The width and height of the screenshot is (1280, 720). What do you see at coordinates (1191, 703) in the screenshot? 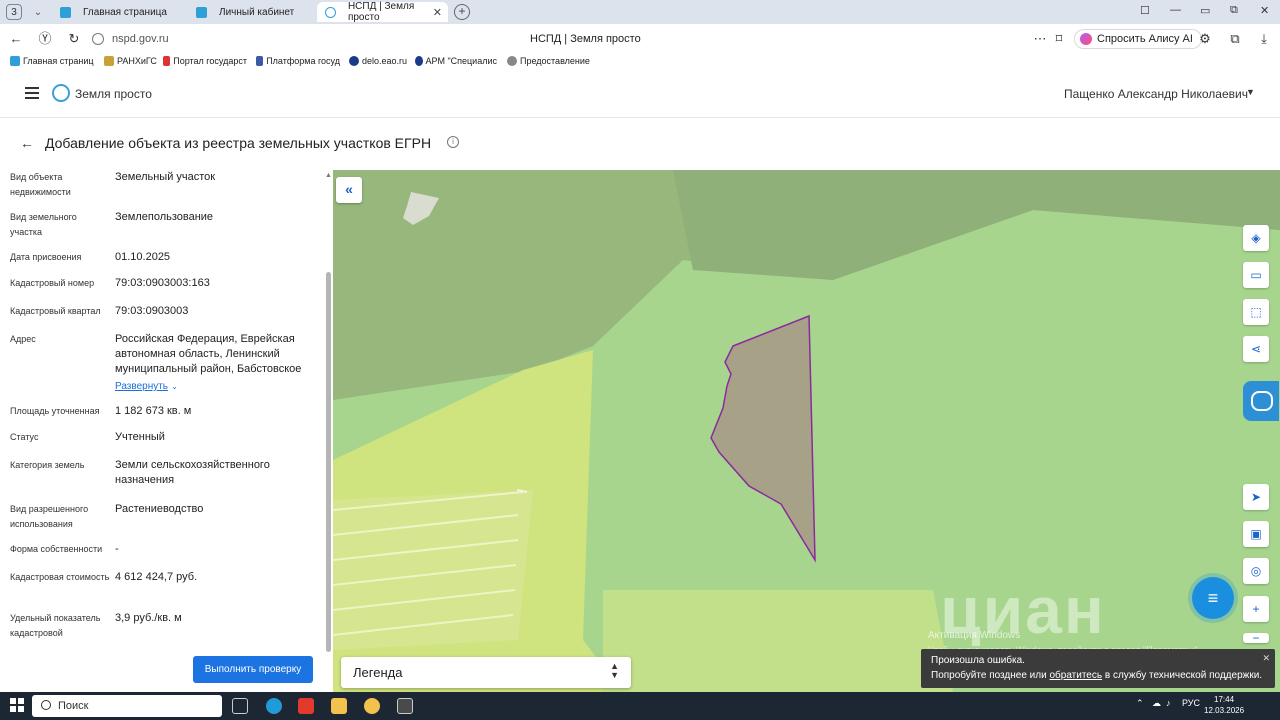
I see `keyboard-language: РУС` at bounding box center [1191, 703].